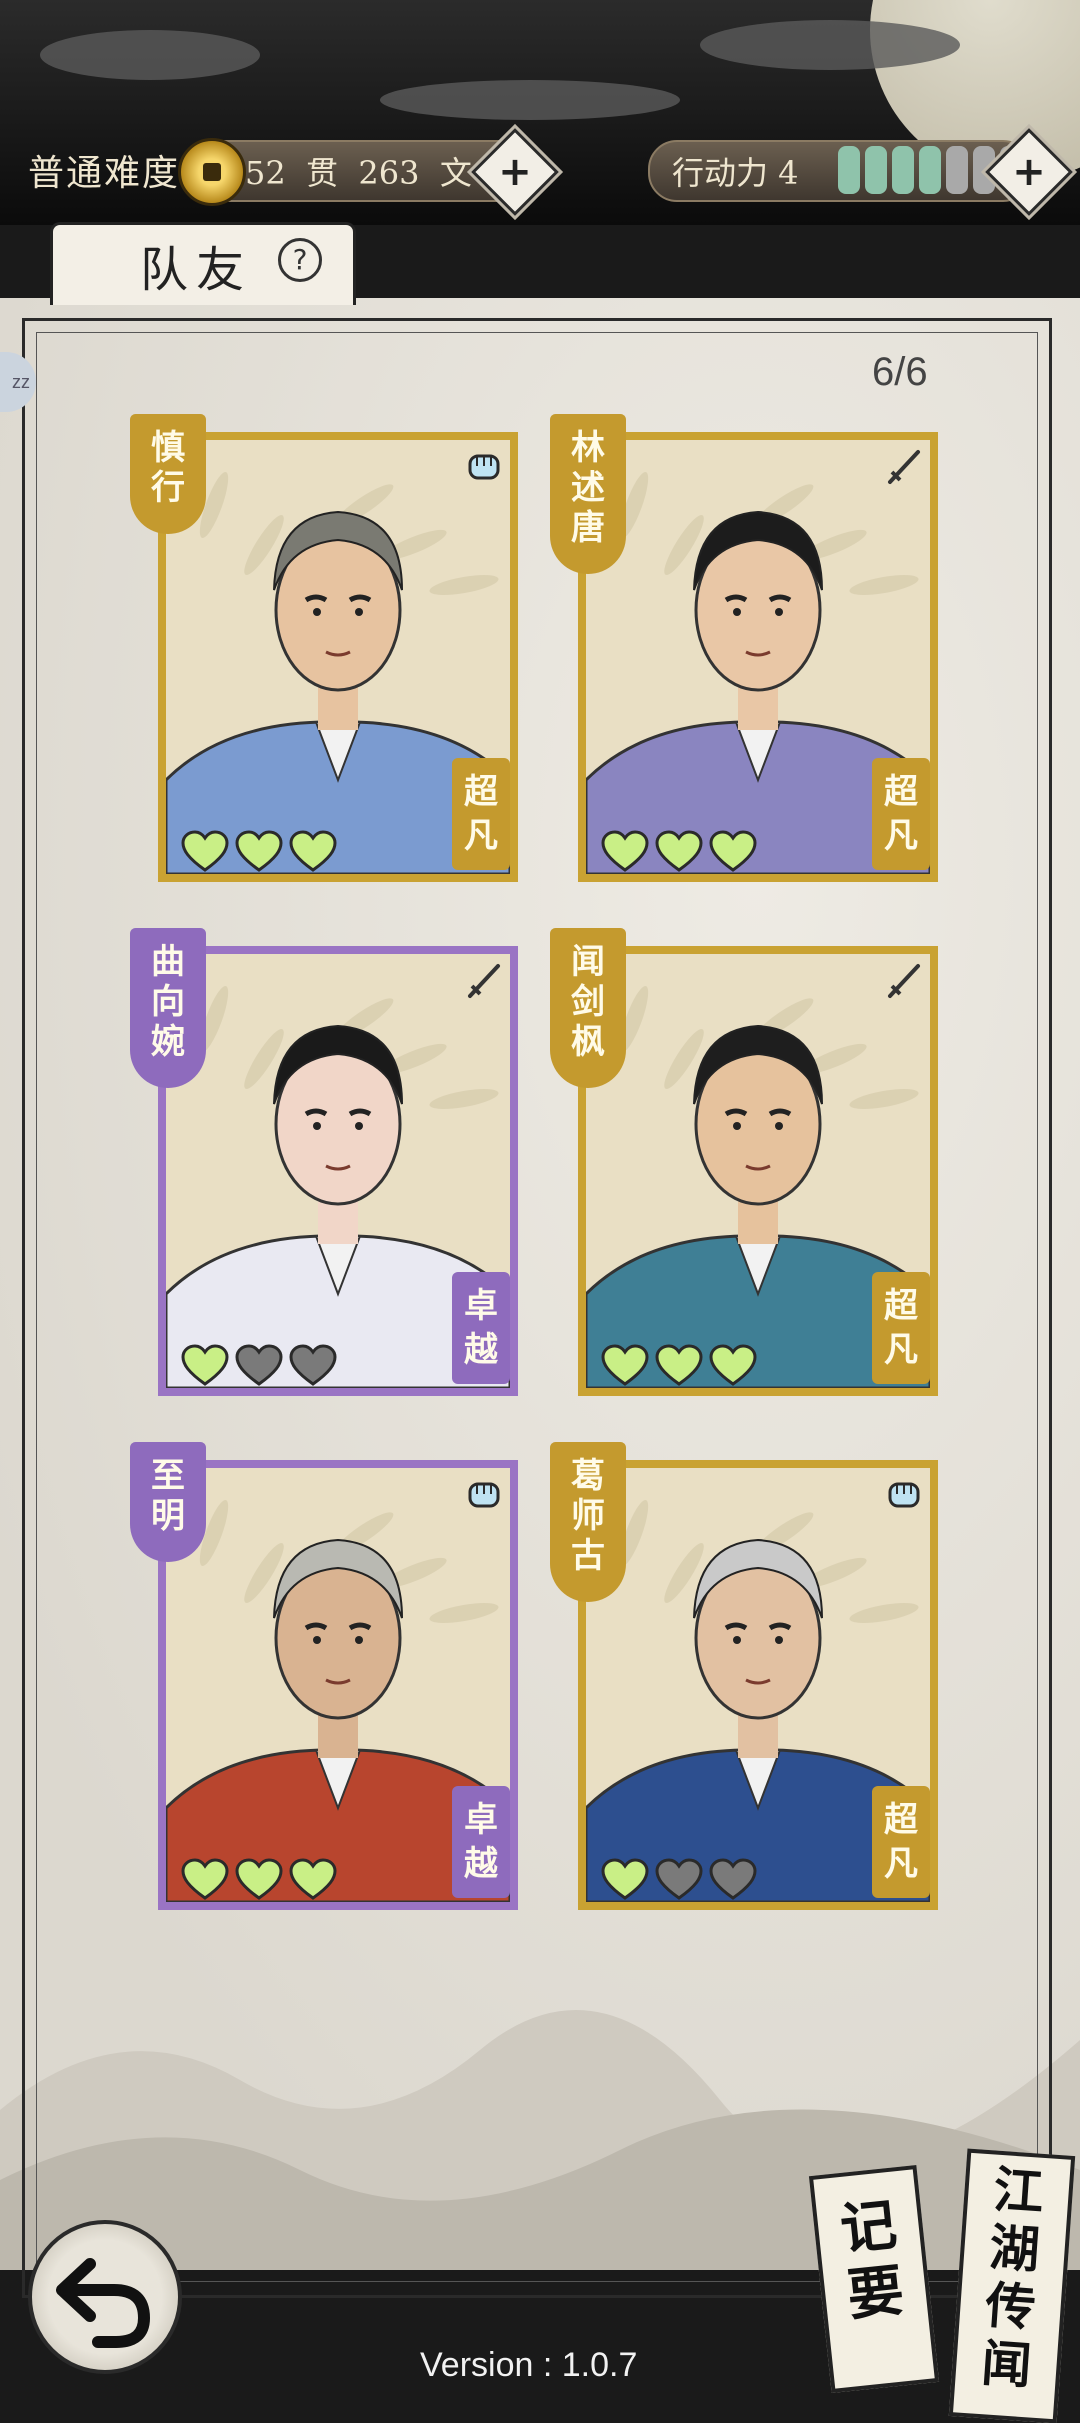  I want to click on difficulty-label: 普通难度, so click(104, 173).